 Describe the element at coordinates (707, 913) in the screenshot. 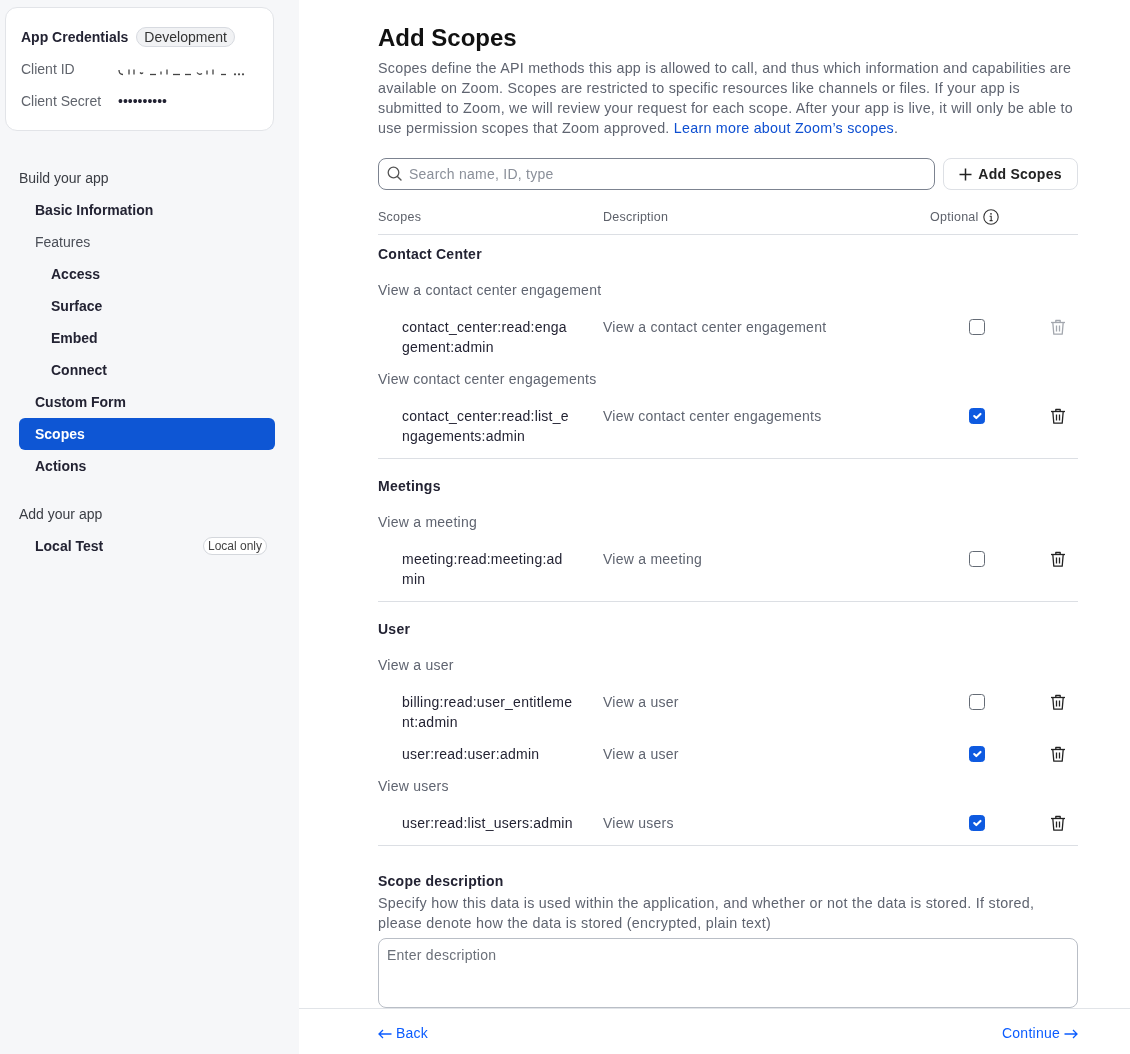

I see `help-text: Specify how this data is used within the application, and whether or not the data is stored. If stored, please denote how the data is stored (encrypted, plain text)` at that location.